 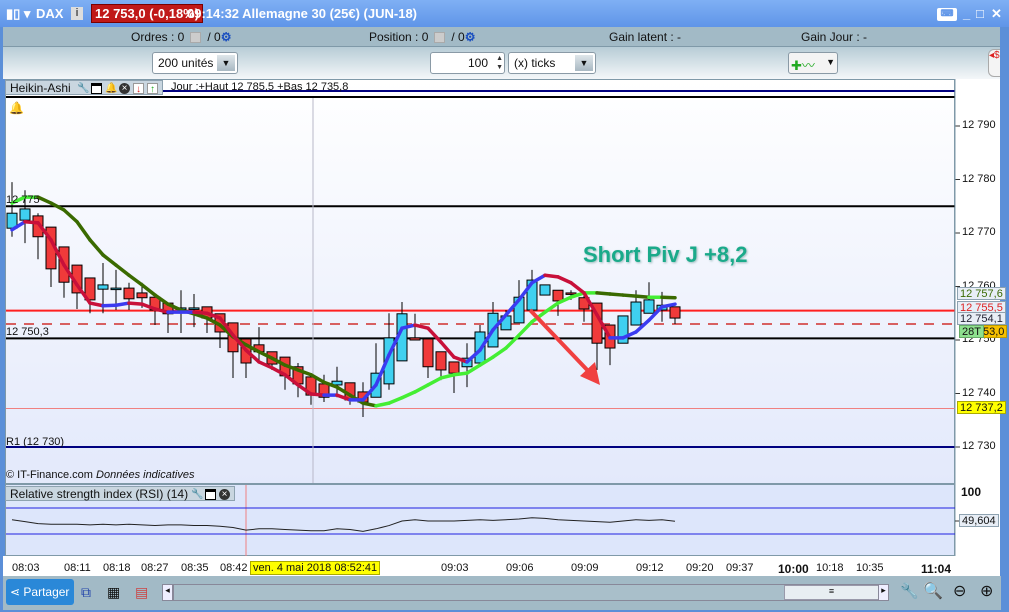 What do you see at coordinates (343, 524) in the screenshot?
I see `rsi-line` at bounding box center [343, 524].